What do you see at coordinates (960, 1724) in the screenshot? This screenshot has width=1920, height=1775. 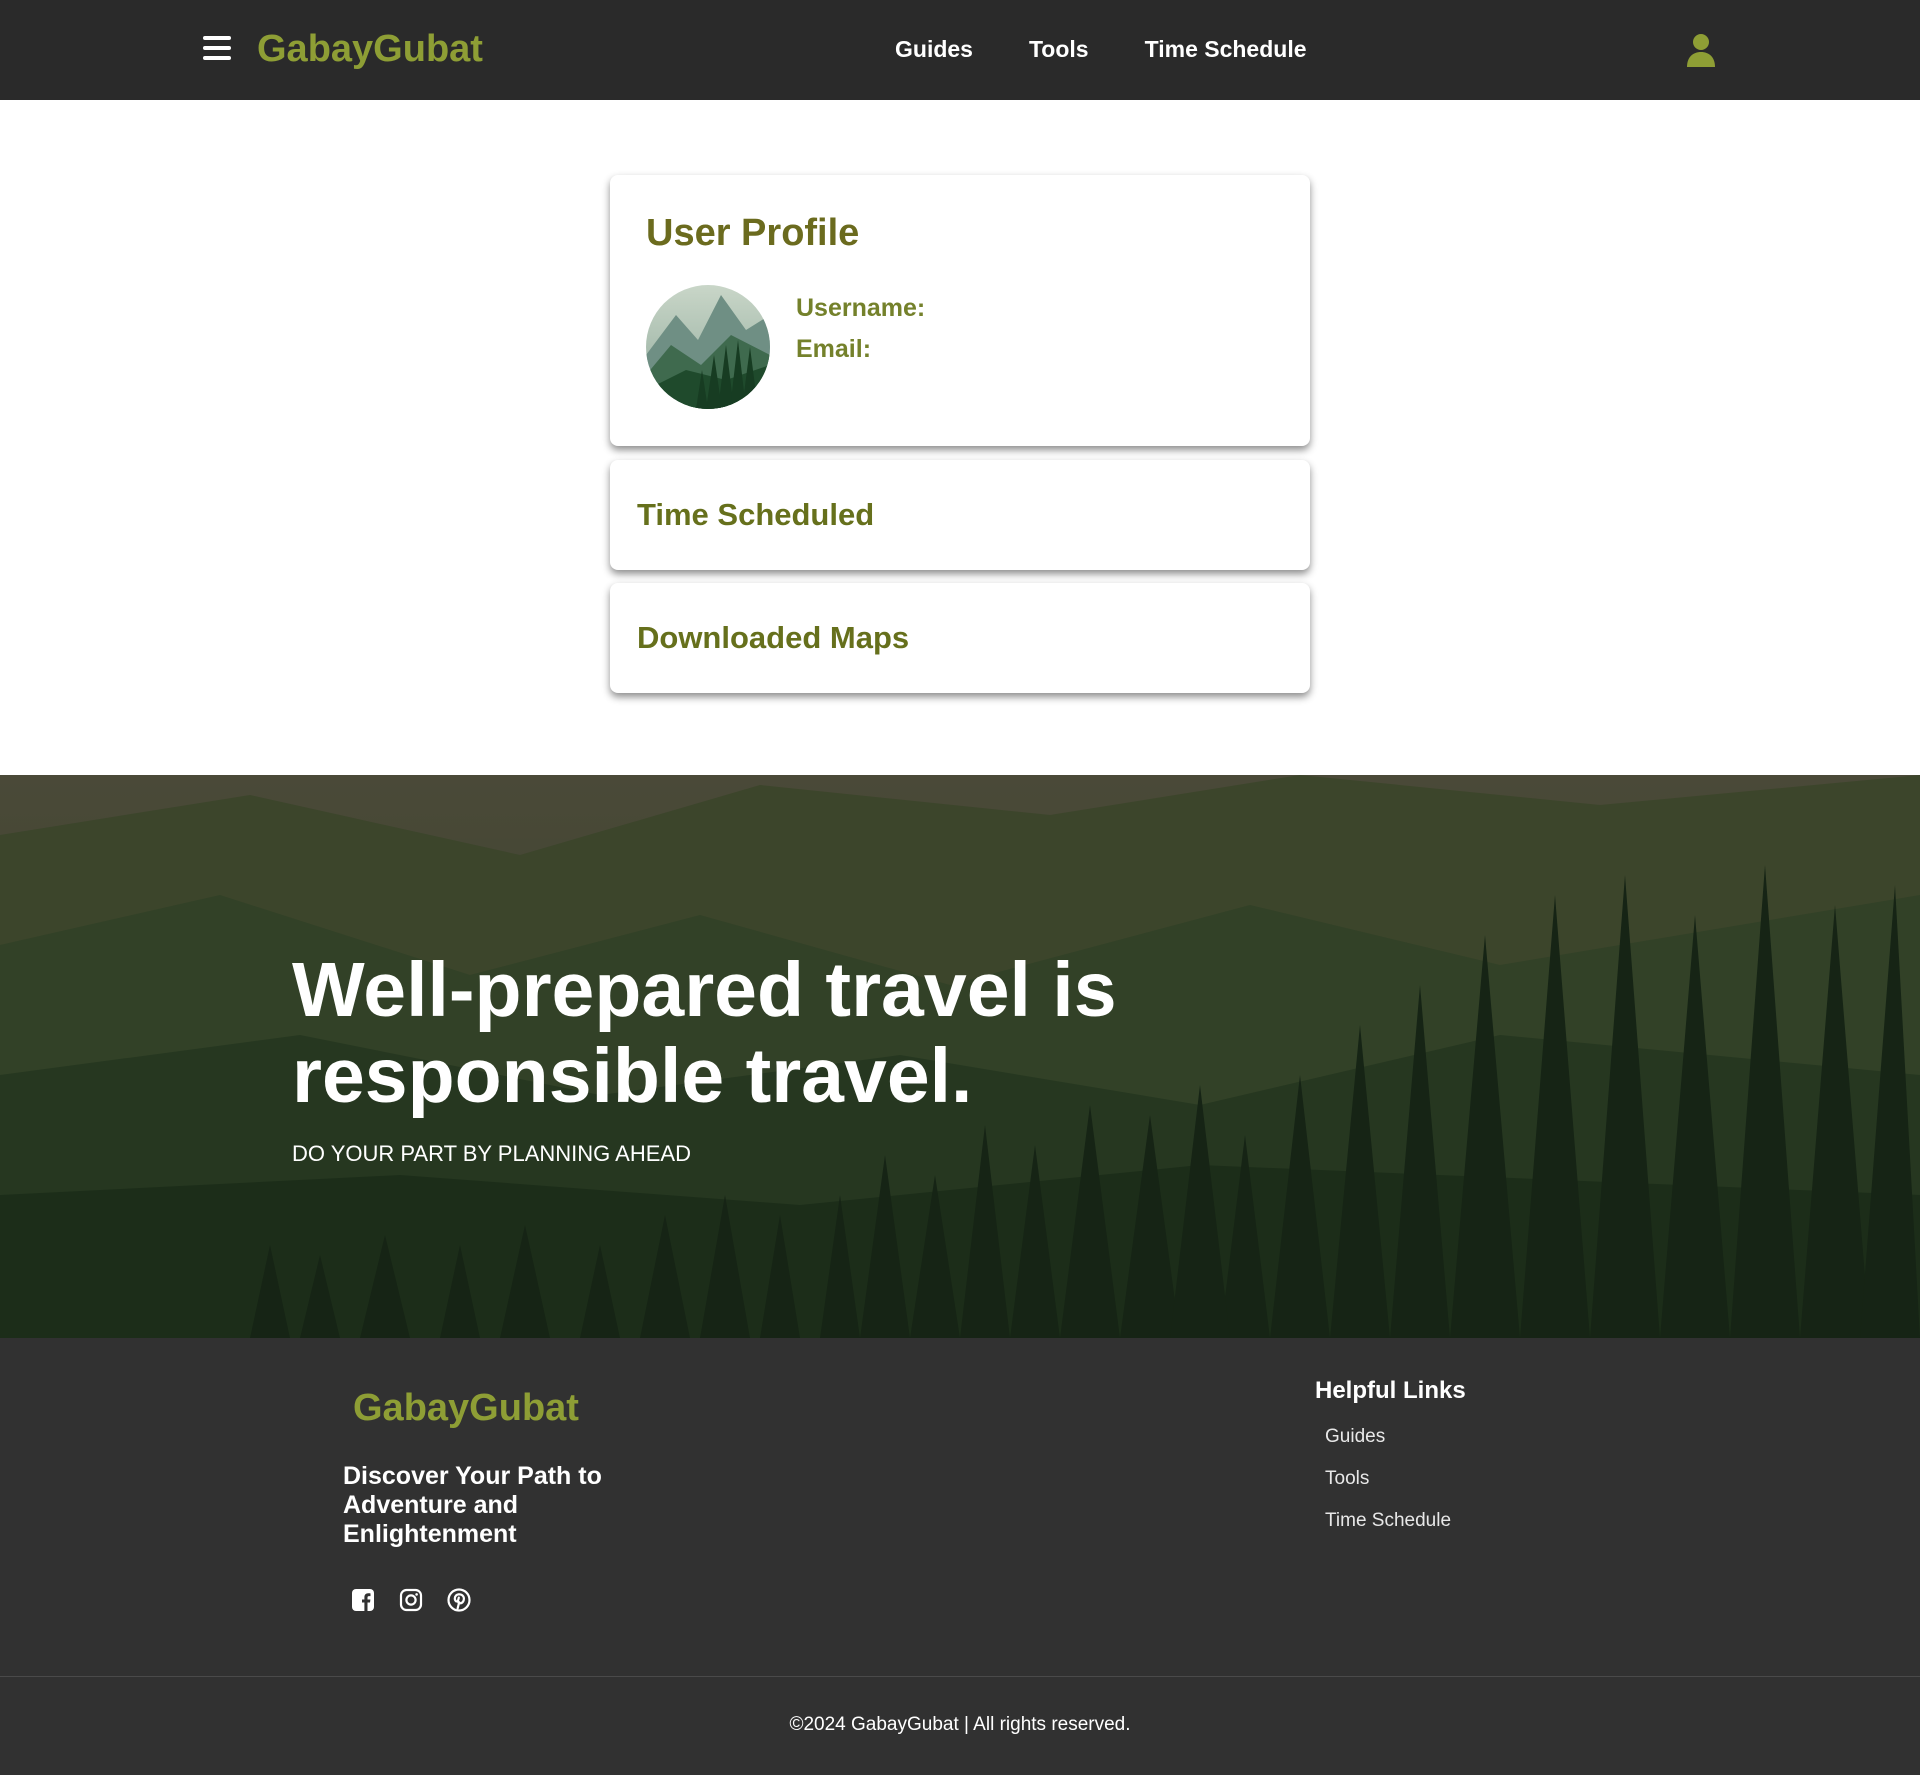 I see `copyright-text: ©2024 GabayGubat | All rights reserved.` at bounding box center [960, 1724].